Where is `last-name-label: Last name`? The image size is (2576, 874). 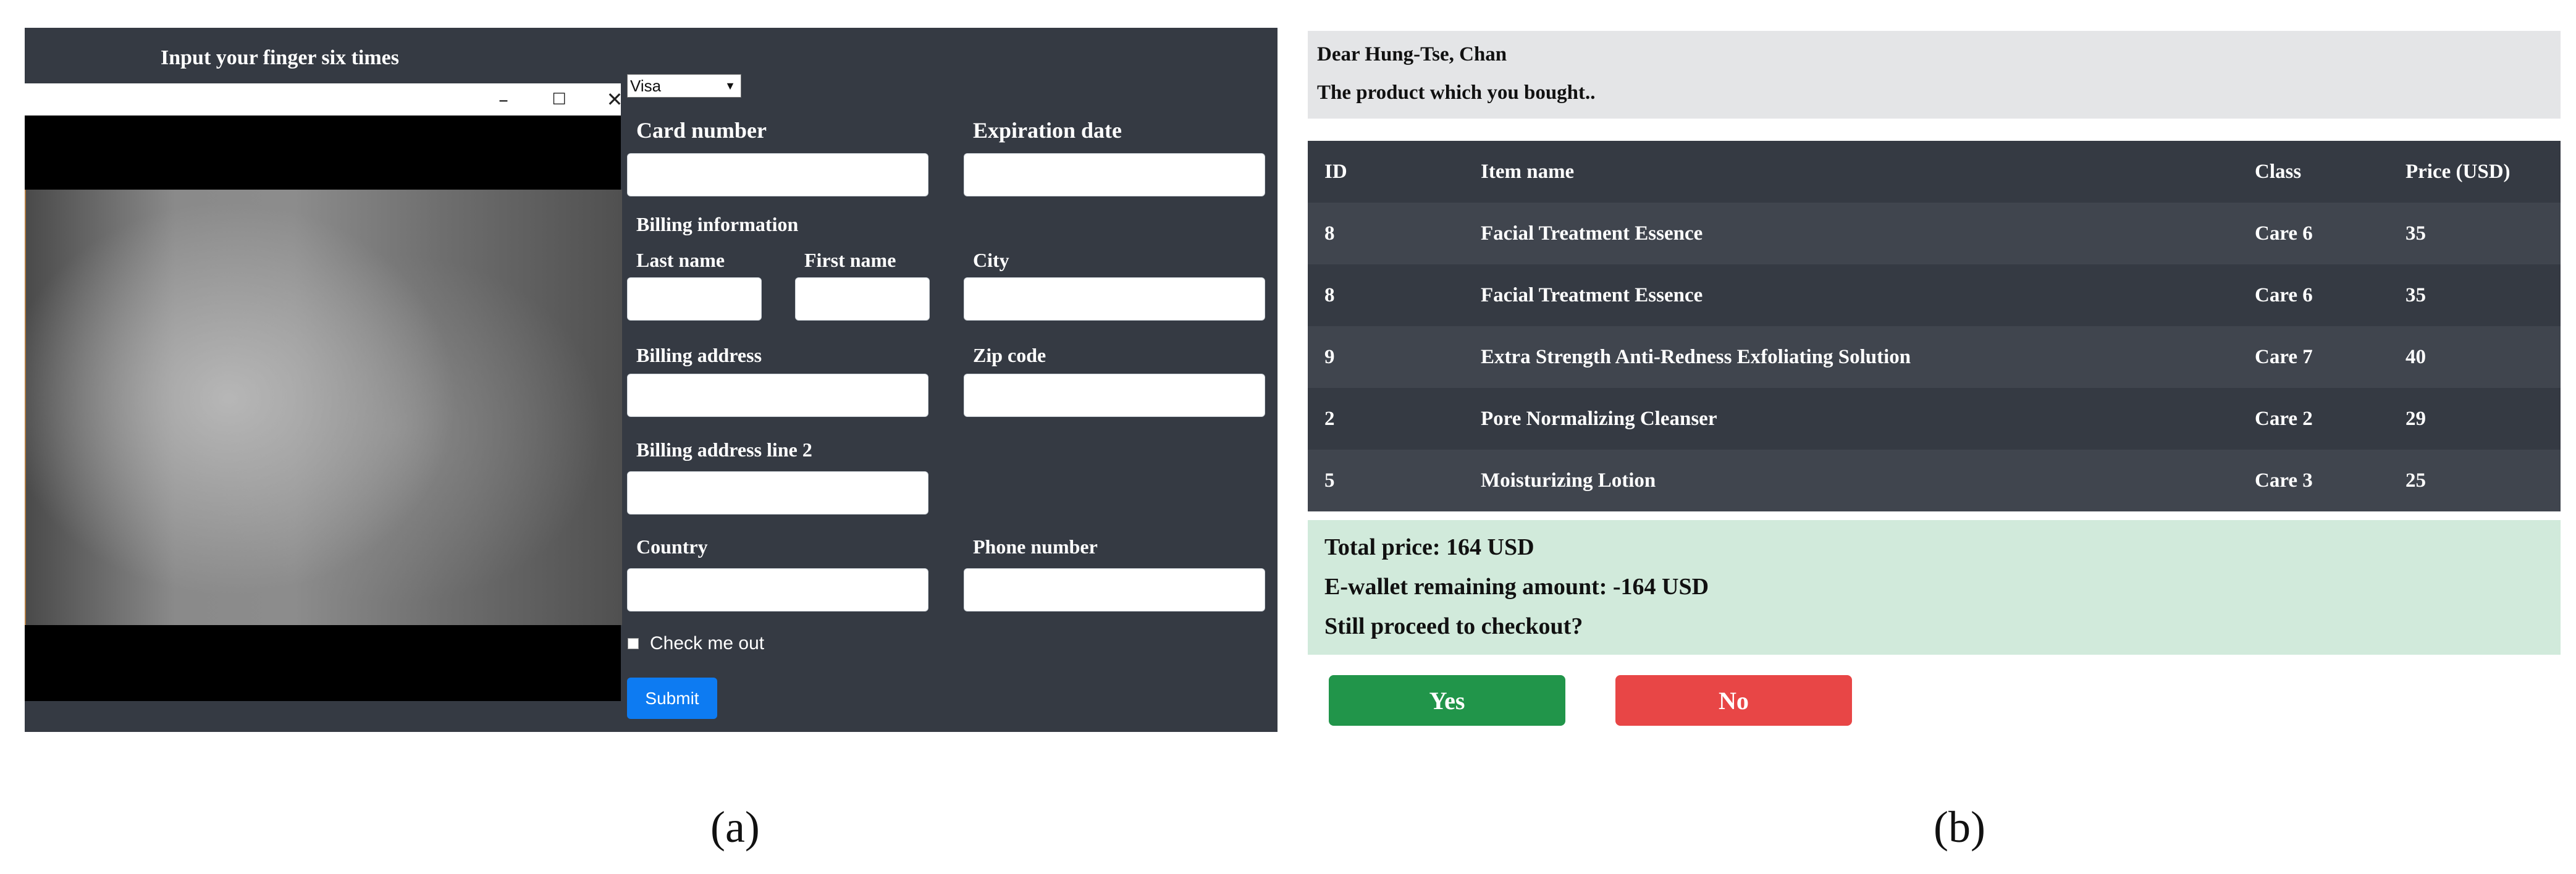 last-name-label: Last name is located at coordinates (680, 260).